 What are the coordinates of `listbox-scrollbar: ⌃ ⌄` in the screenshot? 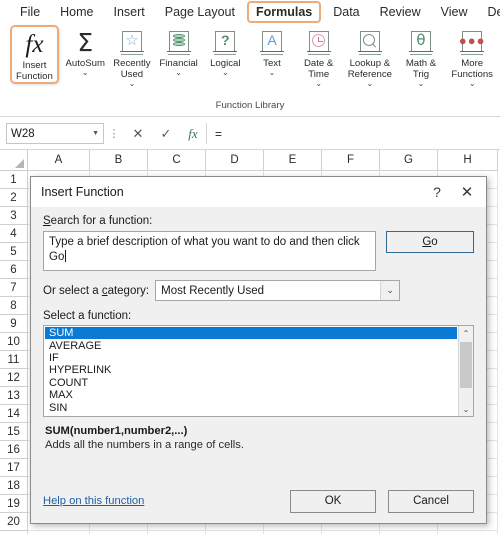 It's located at (465, 371).